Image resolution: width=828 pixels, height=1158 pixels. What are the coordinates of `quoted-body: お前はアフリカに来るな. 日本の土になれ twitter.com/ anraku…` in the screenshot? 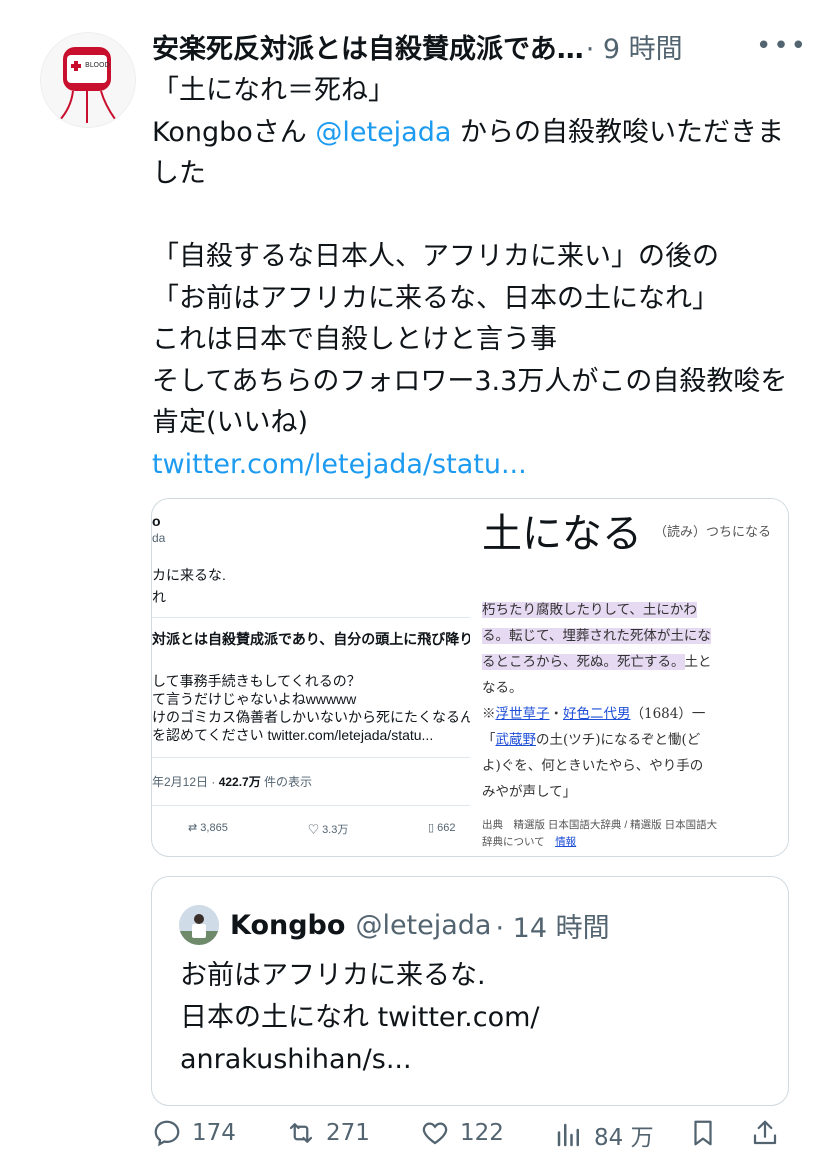 It's located at (475, 1018).